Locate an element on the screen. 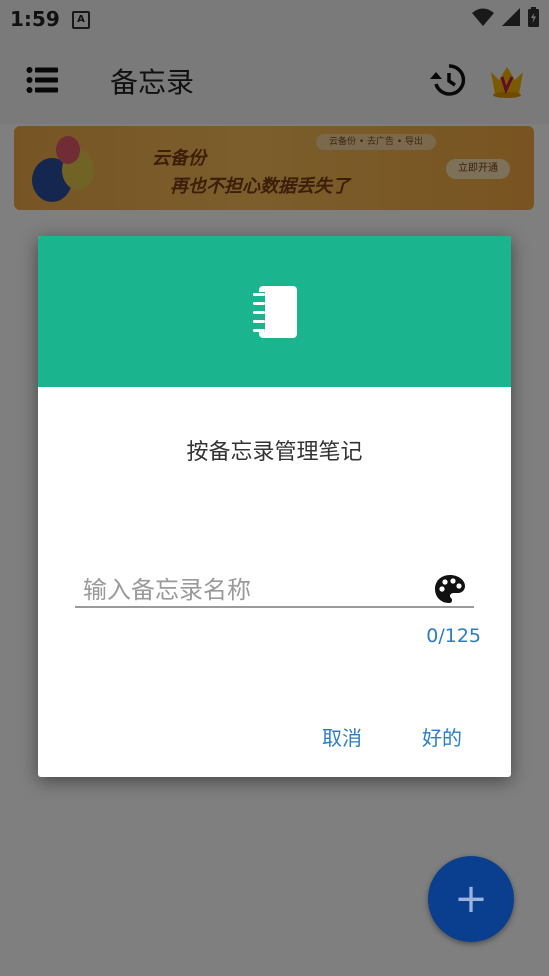  character-counter: 0/125 is located at coordinates (453, 636).